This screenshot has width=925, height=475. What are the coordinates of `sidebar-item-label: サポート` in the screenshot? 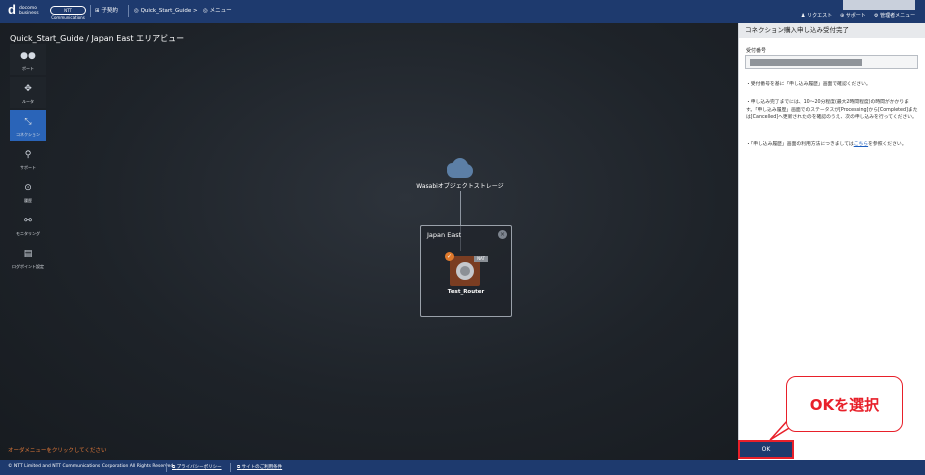 It's located at (28, 167).